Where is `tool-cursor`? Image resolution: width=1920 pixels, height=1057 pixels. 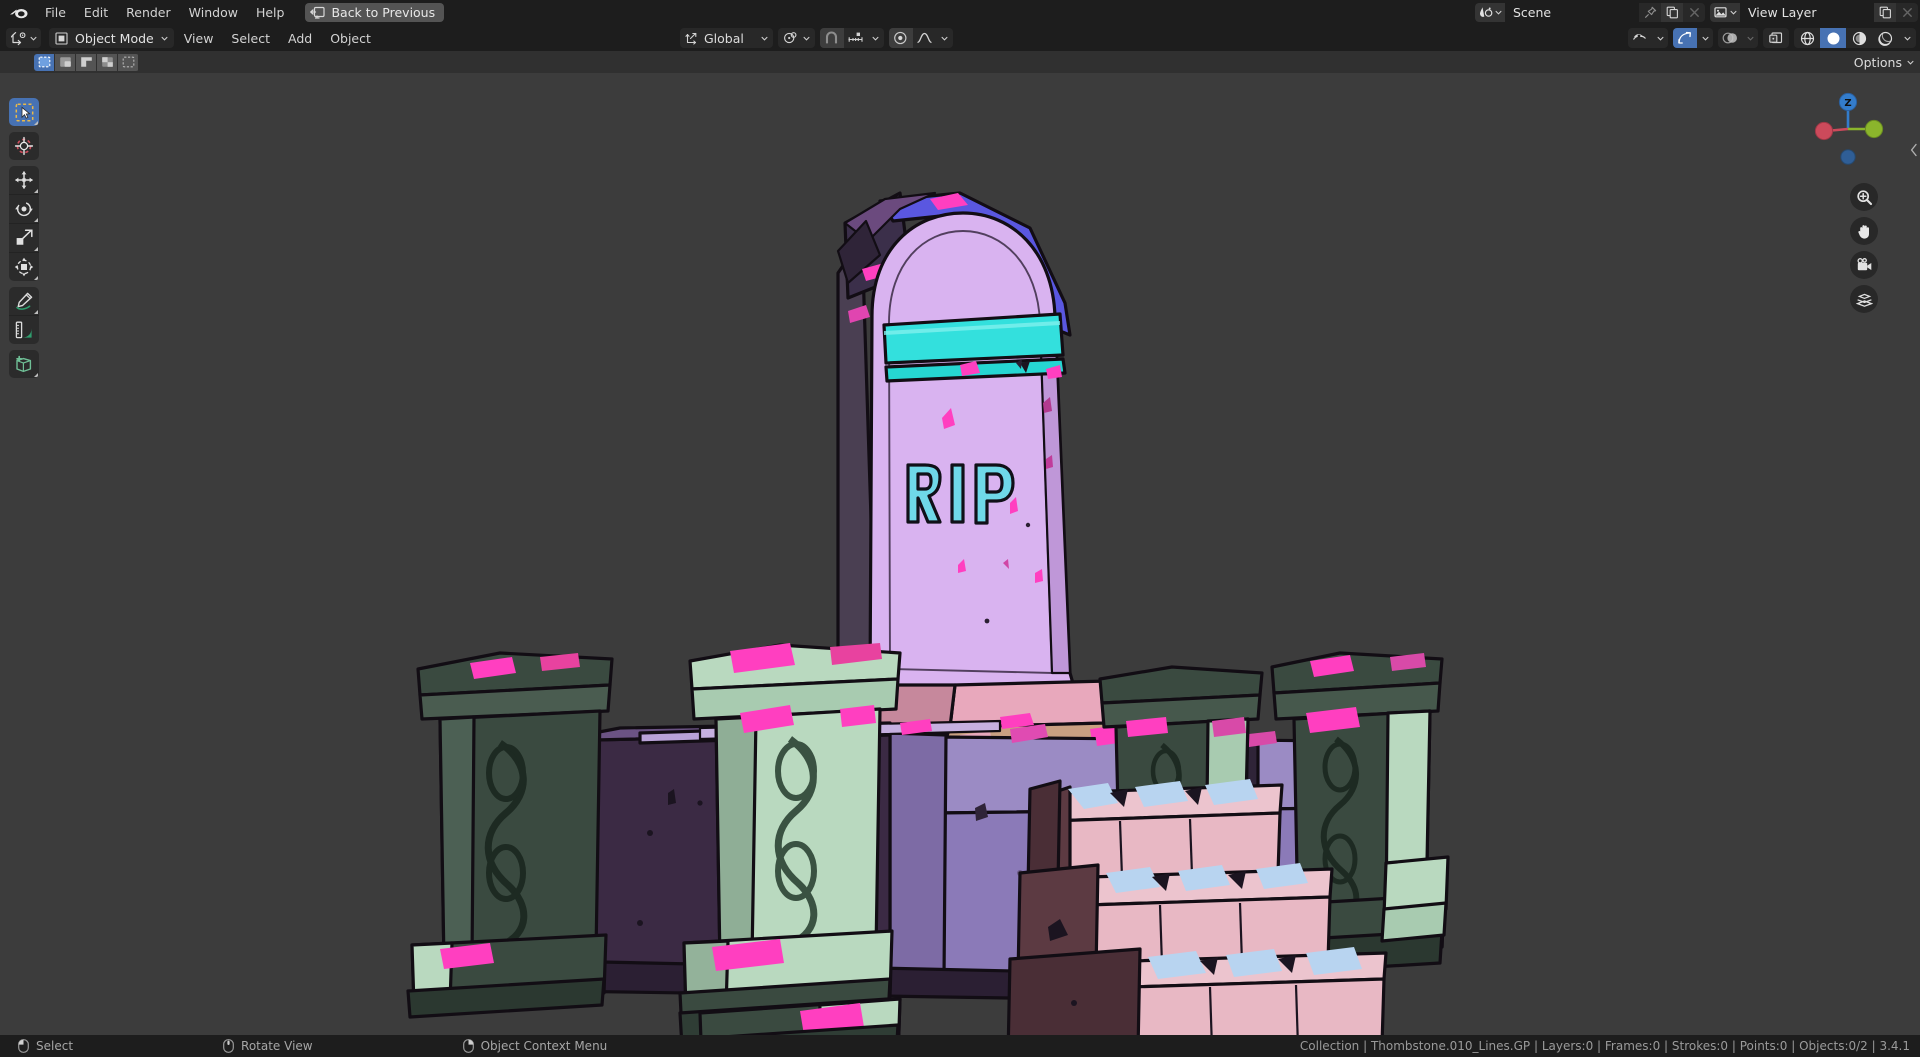 tool-cursor is located at coordinates (24, 146).